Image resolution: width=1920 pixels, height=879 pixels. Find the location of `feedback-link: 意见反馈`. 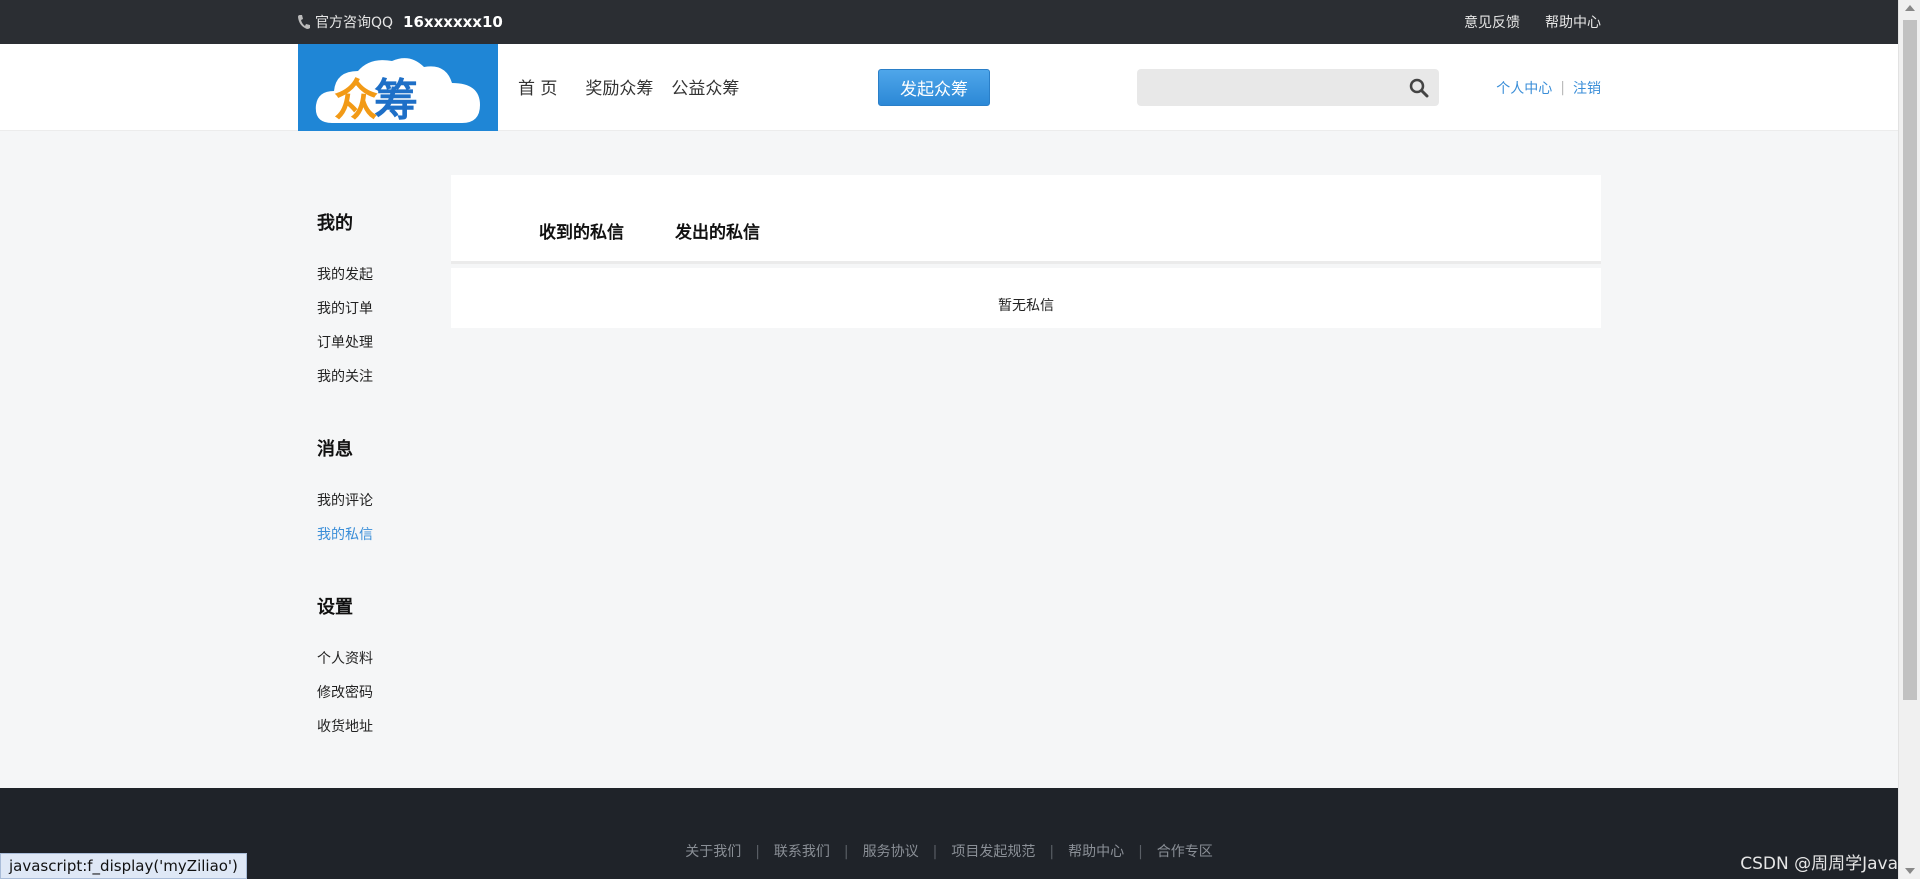

feedback-link: 意见反馈 is located at coordinates (1492, 22).